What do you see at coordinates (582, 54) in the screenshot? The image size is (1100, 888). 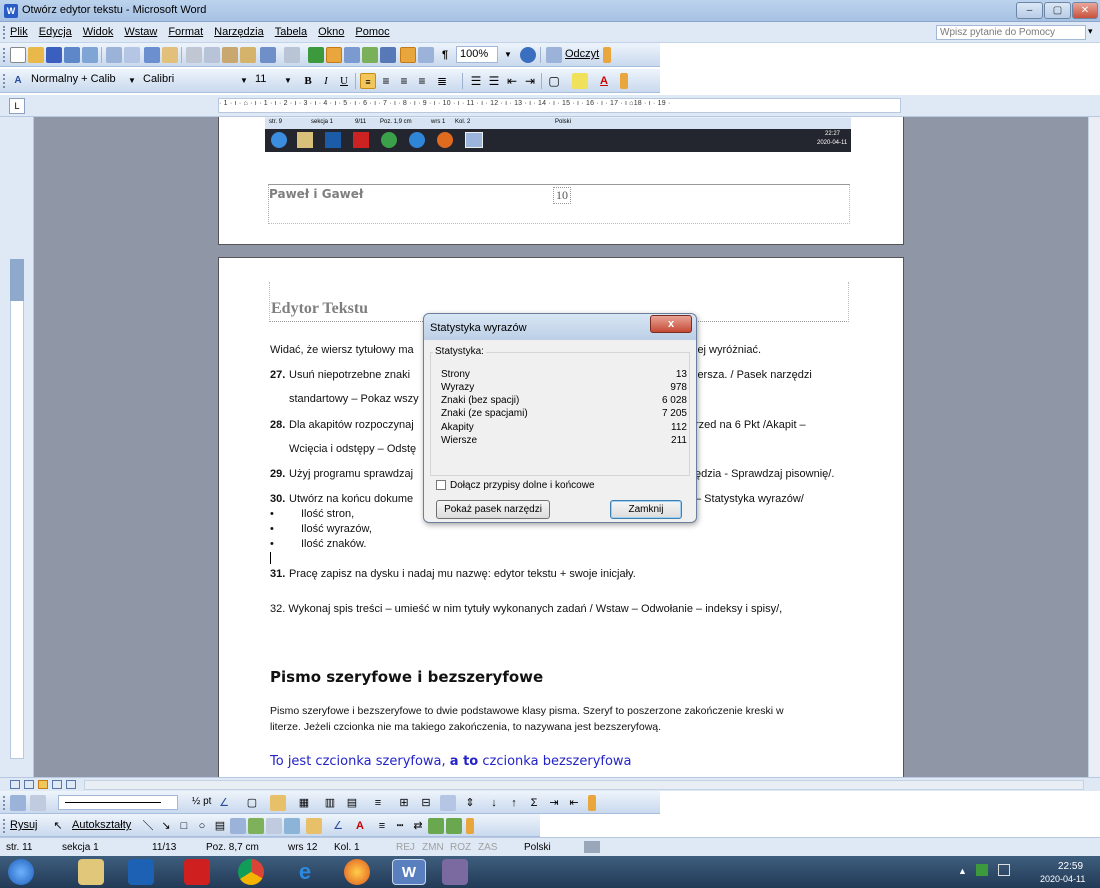 I see `read-button: Odczyt` at bounding box center [582, 54].